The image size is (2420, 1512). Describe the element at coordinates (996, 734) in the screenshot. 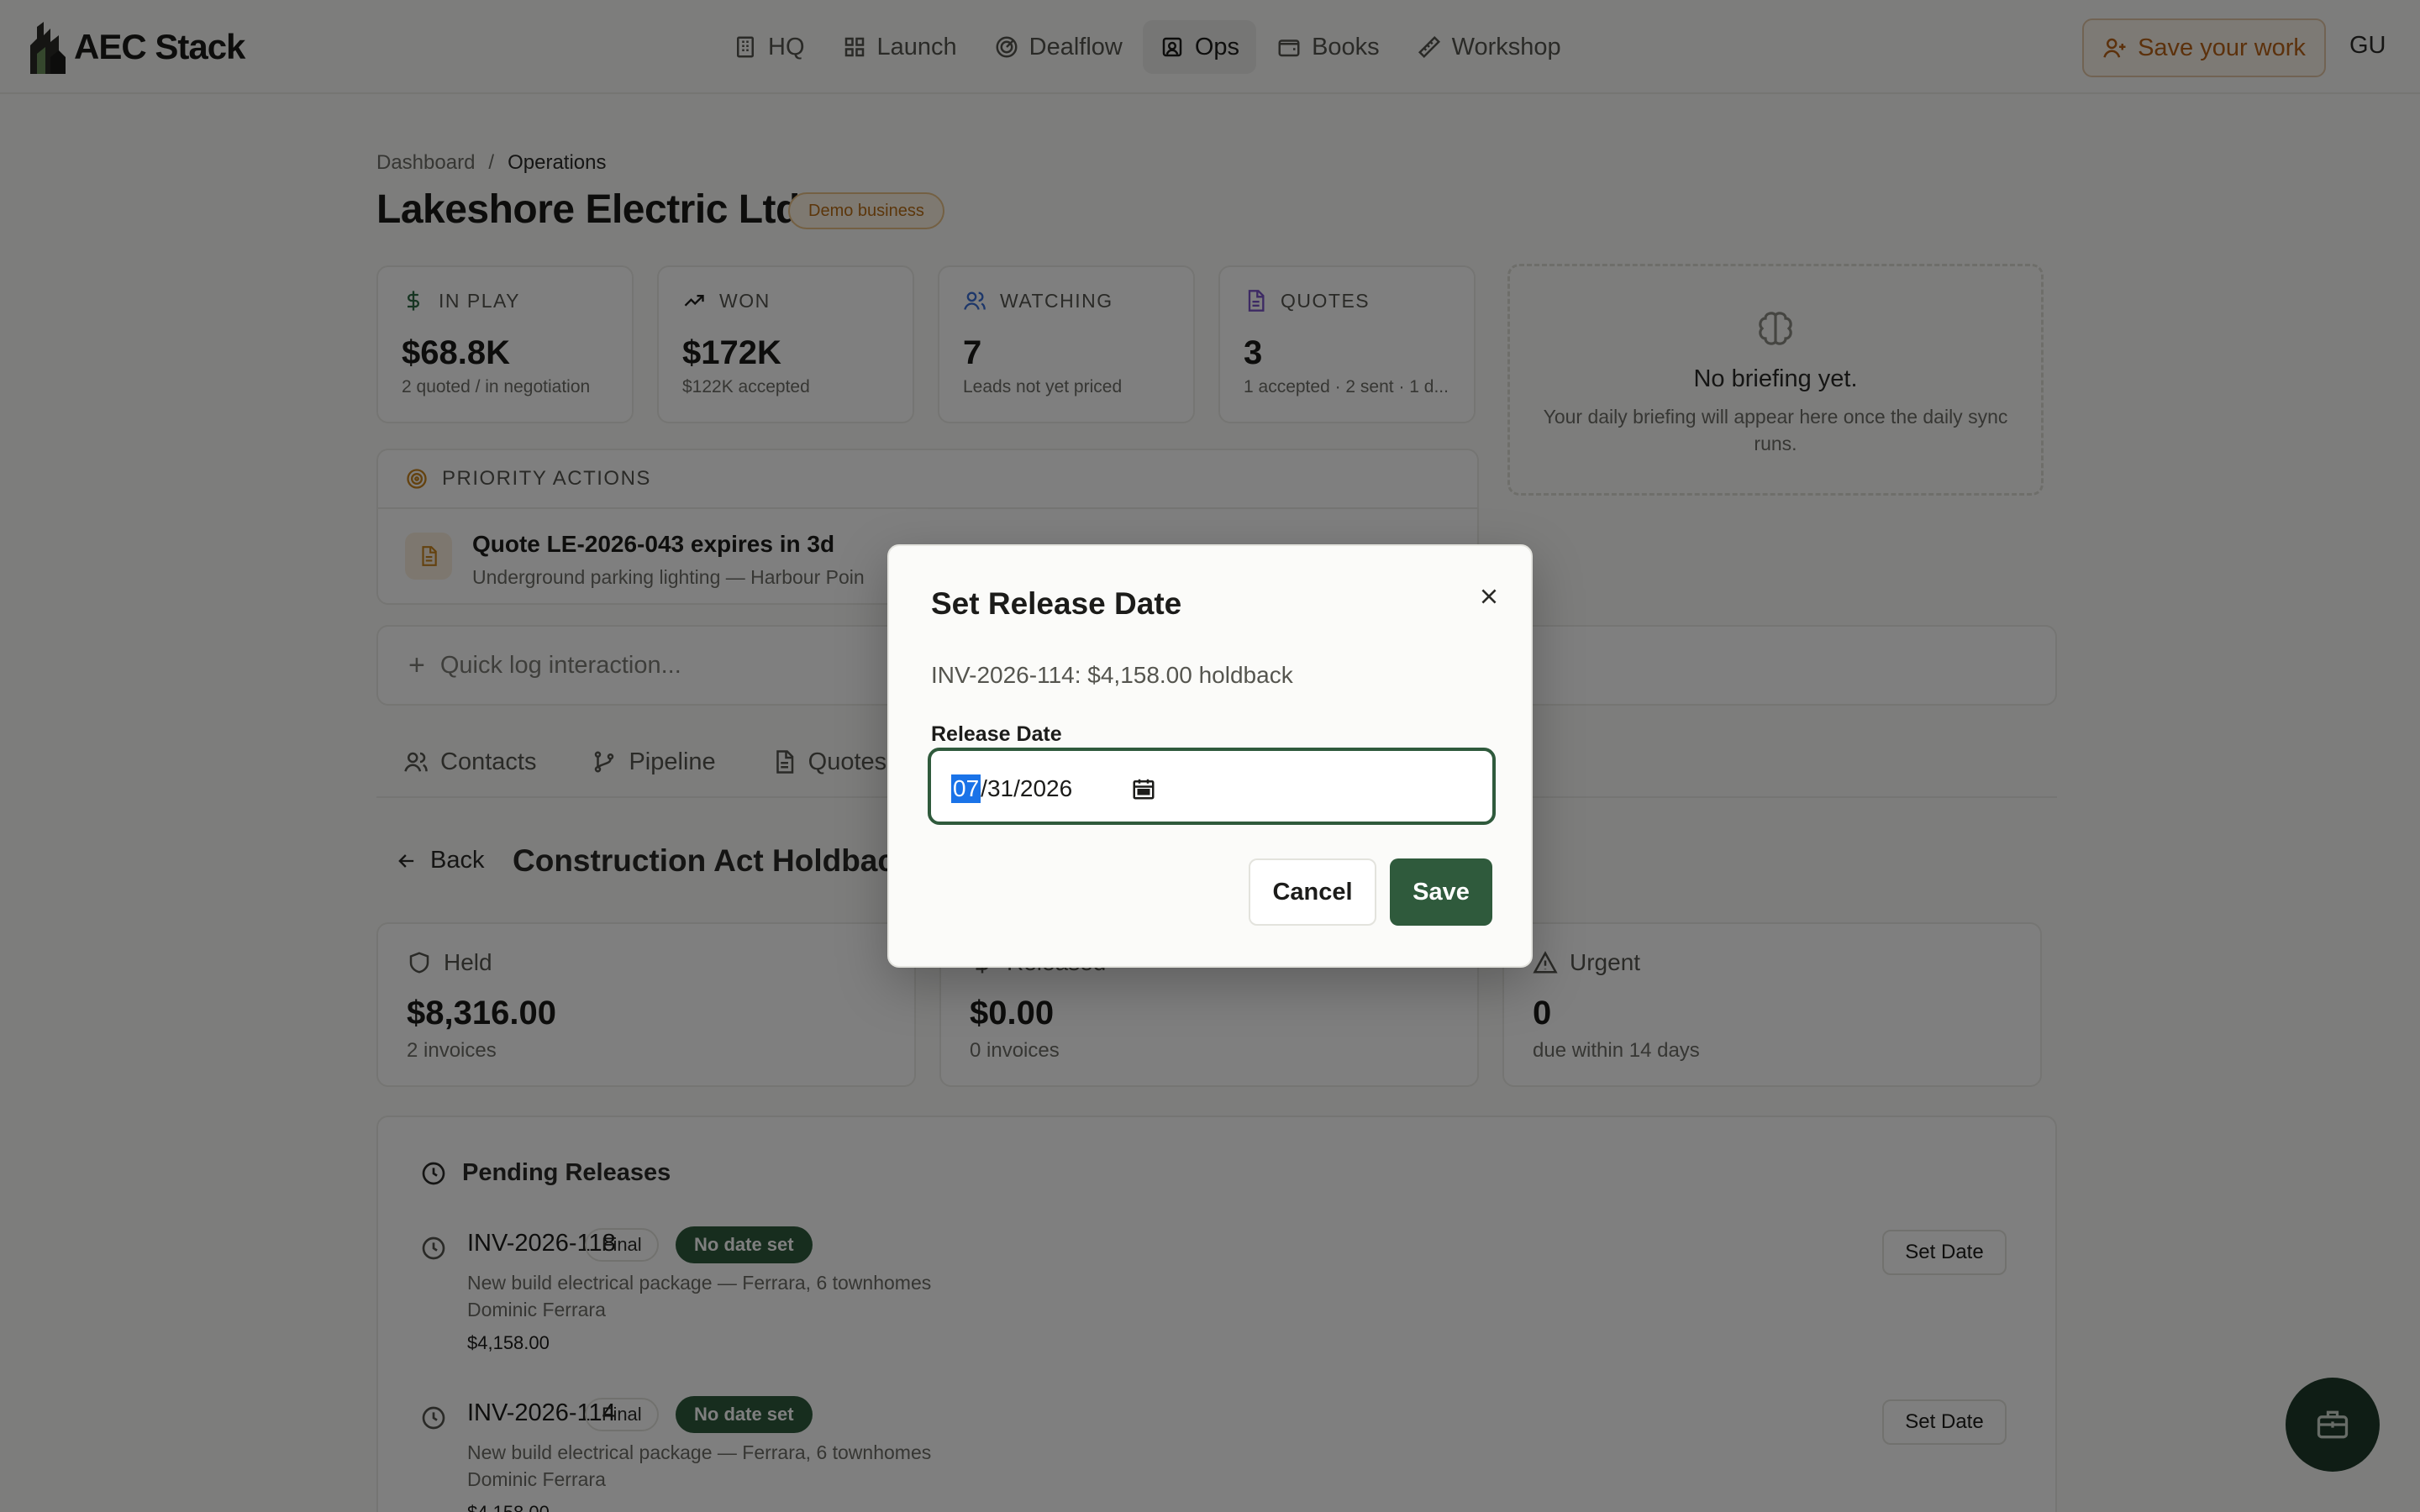

I see `release-date-label: Release Date` at that location.